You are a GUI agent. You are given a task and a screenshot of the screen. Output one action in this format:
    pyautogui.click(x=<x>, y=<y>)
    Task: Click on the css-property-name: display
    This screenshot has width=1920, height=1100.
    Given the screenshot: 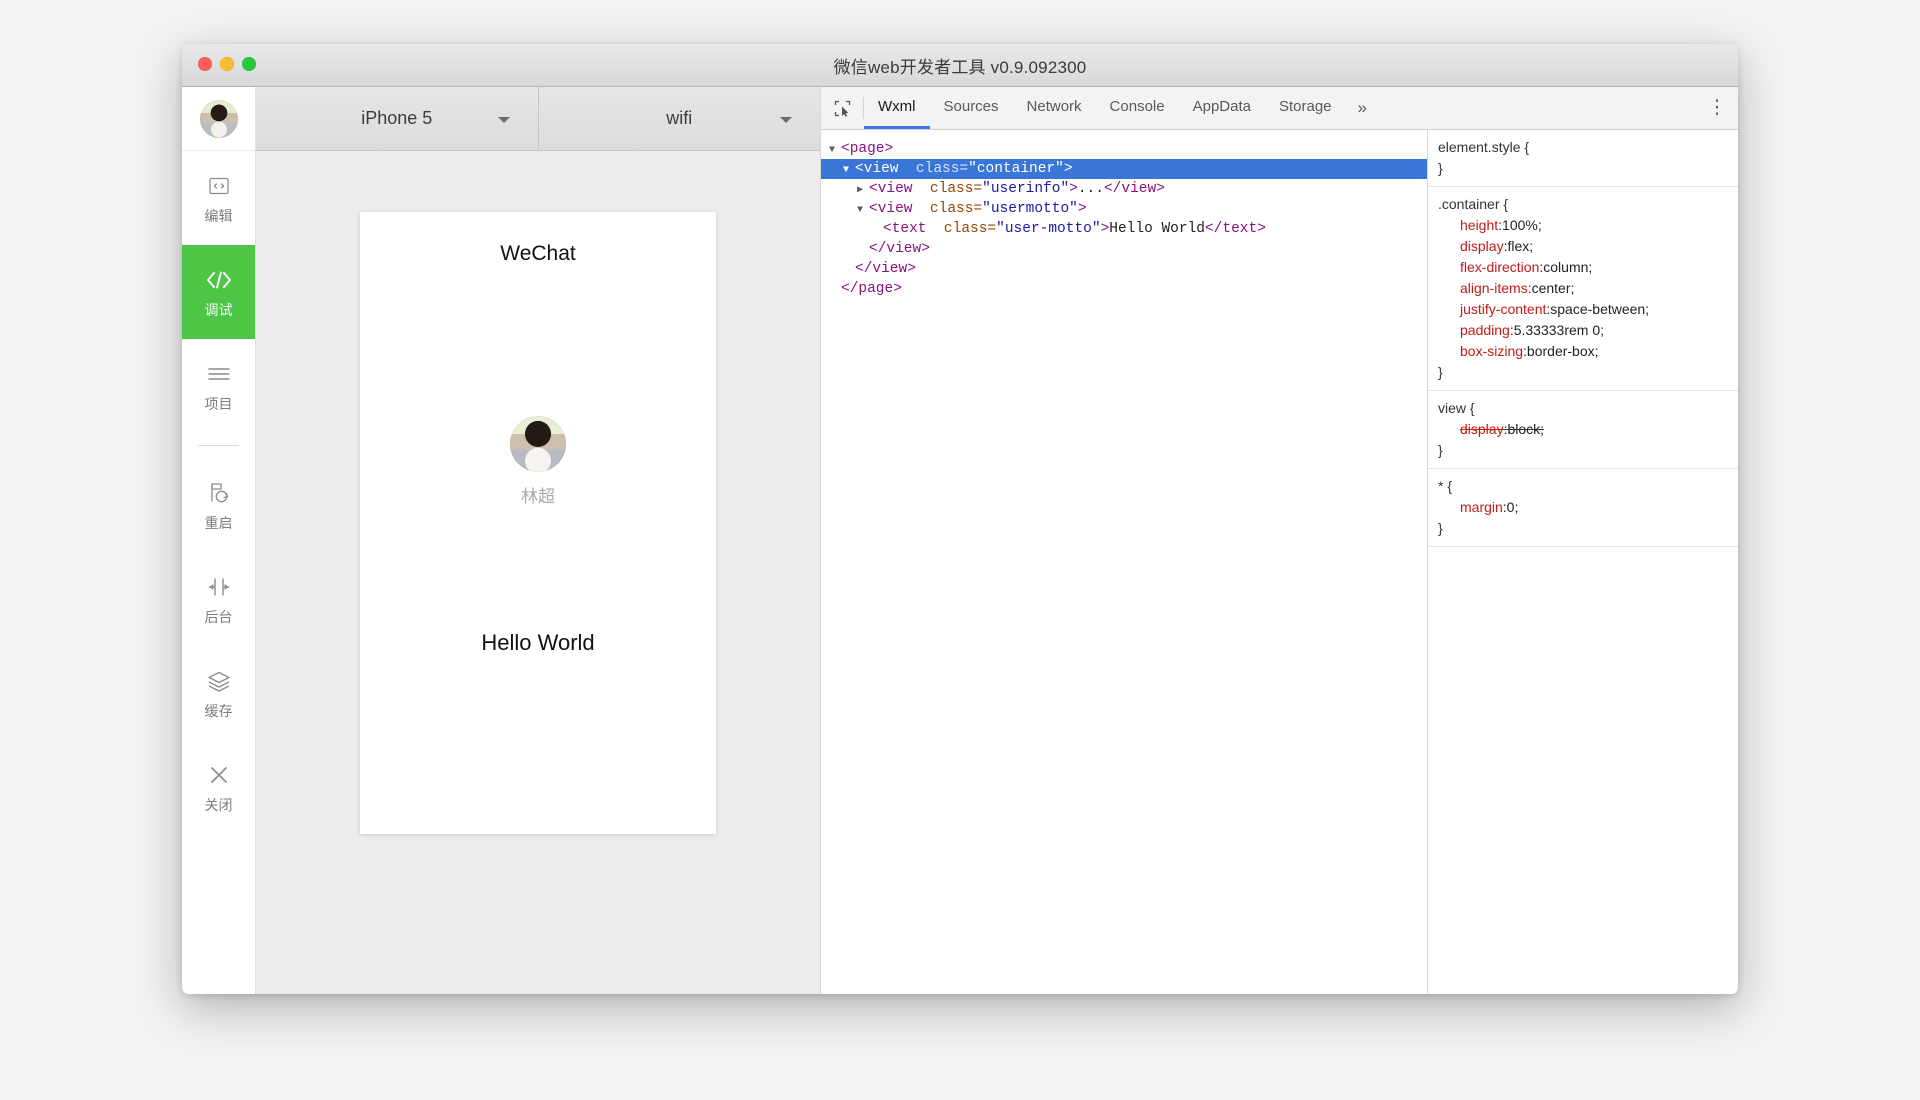 What is the action you would take?
    pyautogui.click(x=1482, y=429)
    